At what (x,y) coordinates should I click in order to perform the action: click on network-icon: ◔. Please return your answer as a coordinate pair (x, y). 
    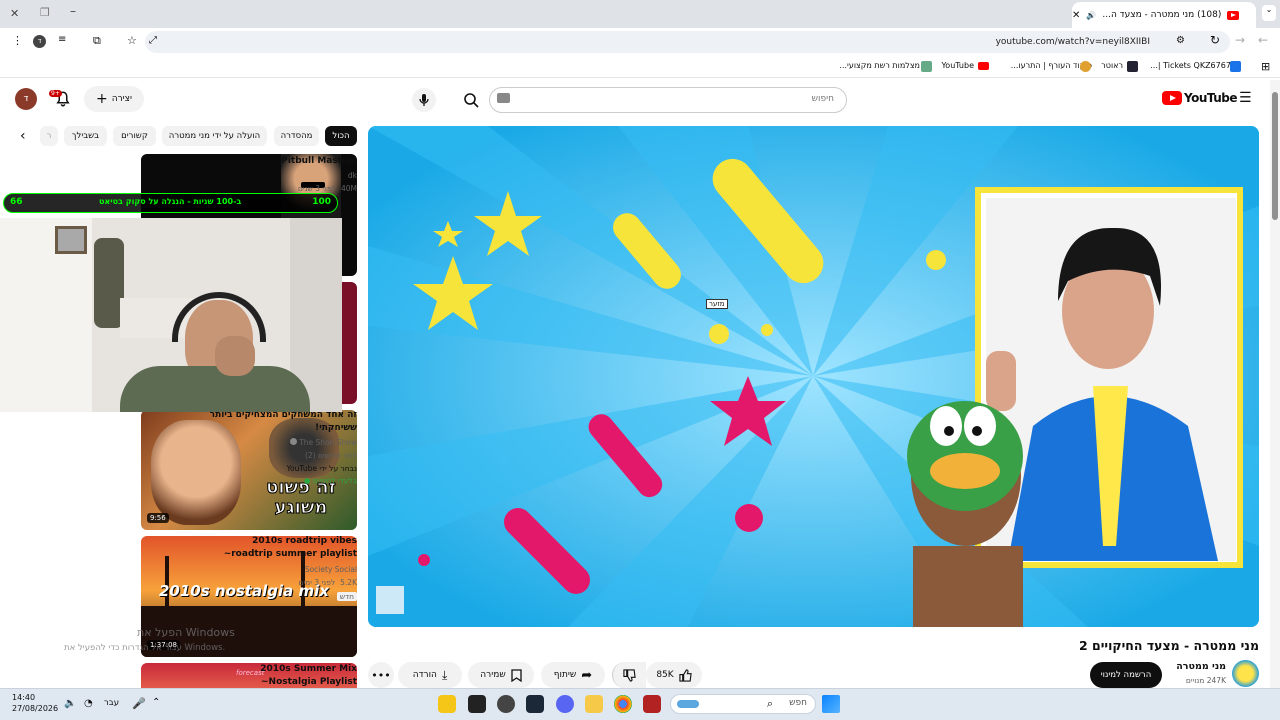
    Looking at the image, I should click on (88, 703).